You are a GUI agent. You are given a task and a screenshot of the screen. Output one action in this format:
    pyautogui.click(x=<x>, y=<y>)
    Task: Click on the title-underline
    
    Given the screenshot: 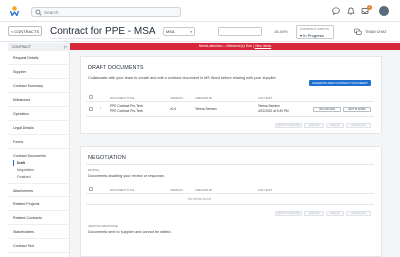 What is the action you would take?
    pyautogui.click(x=105, y=38)
    